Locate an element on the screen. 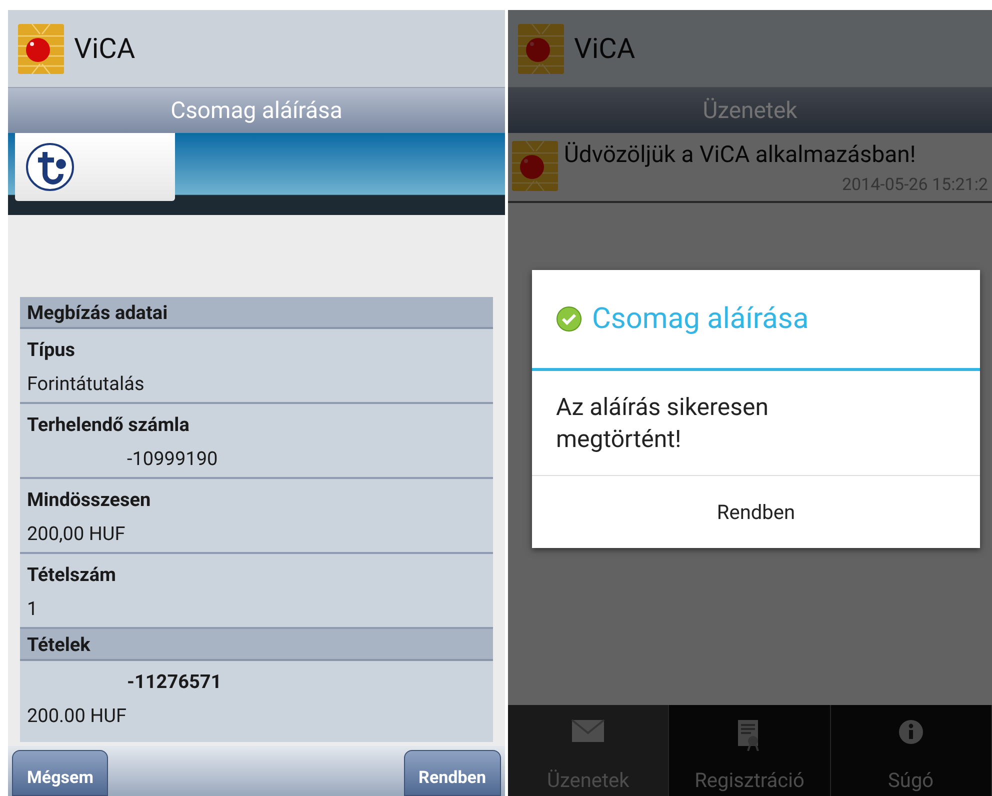 The image size is (992, 796). footer-button: Rendben is located at coordinates (452, 773).